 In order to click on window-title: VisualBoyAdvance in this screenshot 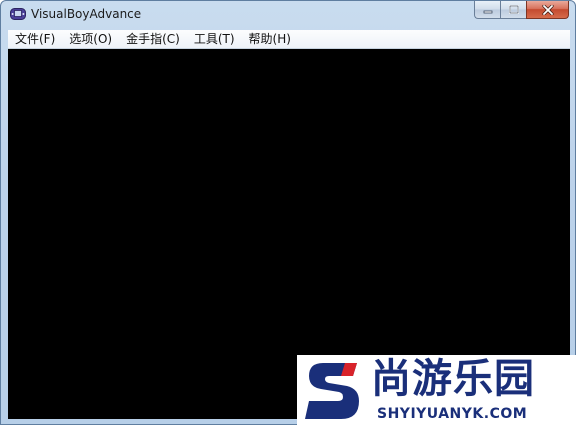, I will do `click(86, 14)`.